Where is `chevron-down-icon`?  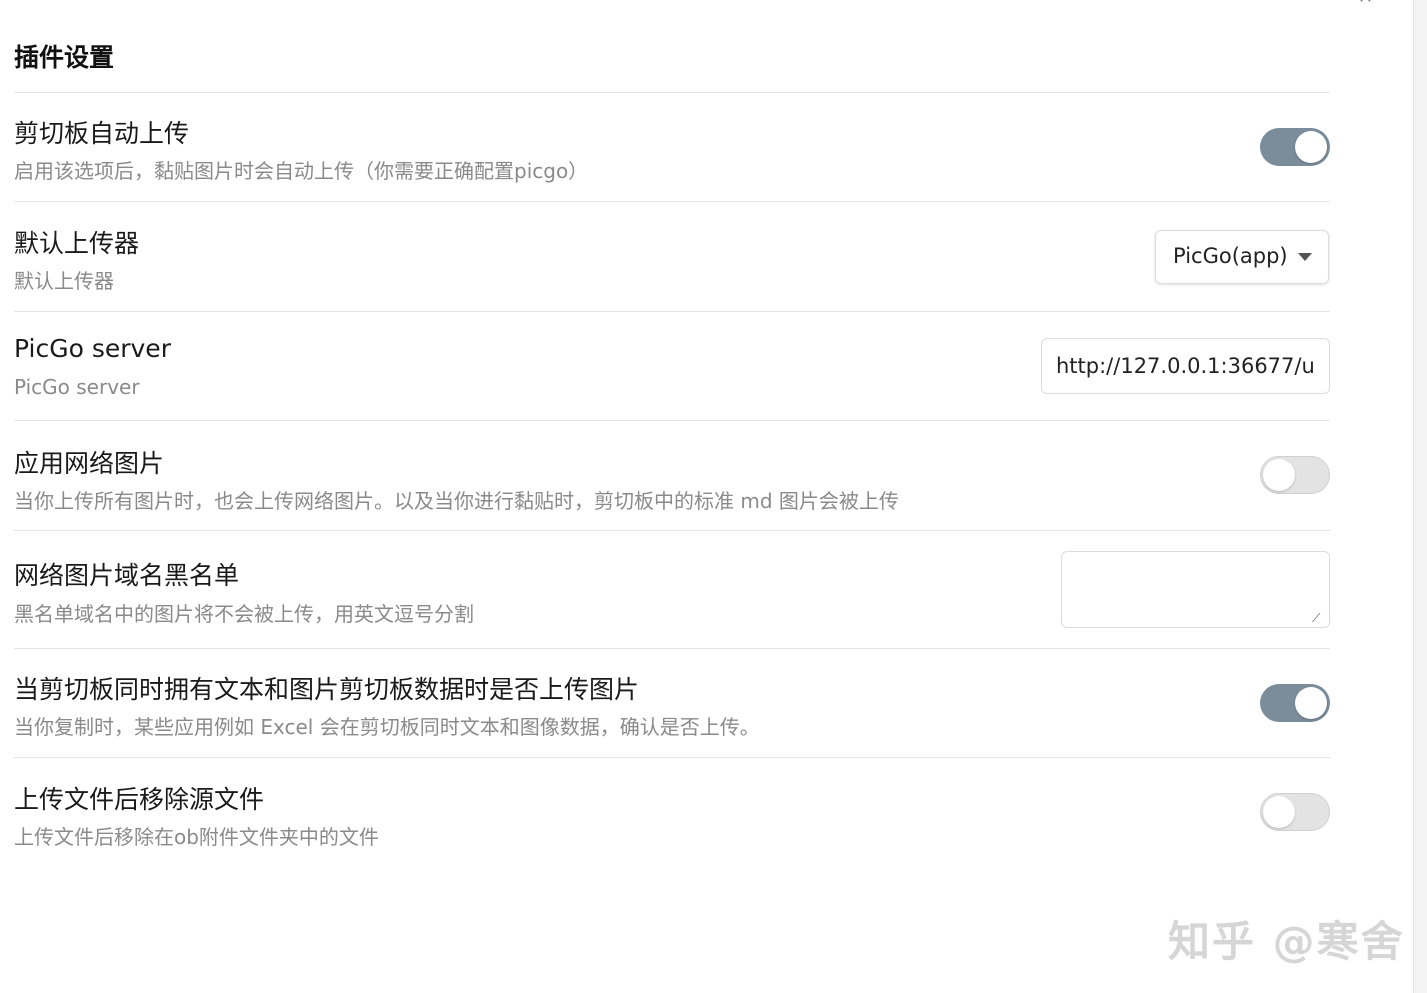
chevron-down-icon is located at coordinates (1305, 257).